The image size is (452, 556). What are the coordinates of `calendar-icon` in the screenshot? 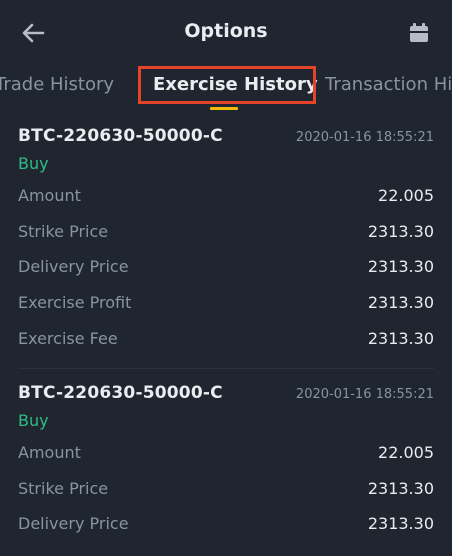 It's located at (419, 32).